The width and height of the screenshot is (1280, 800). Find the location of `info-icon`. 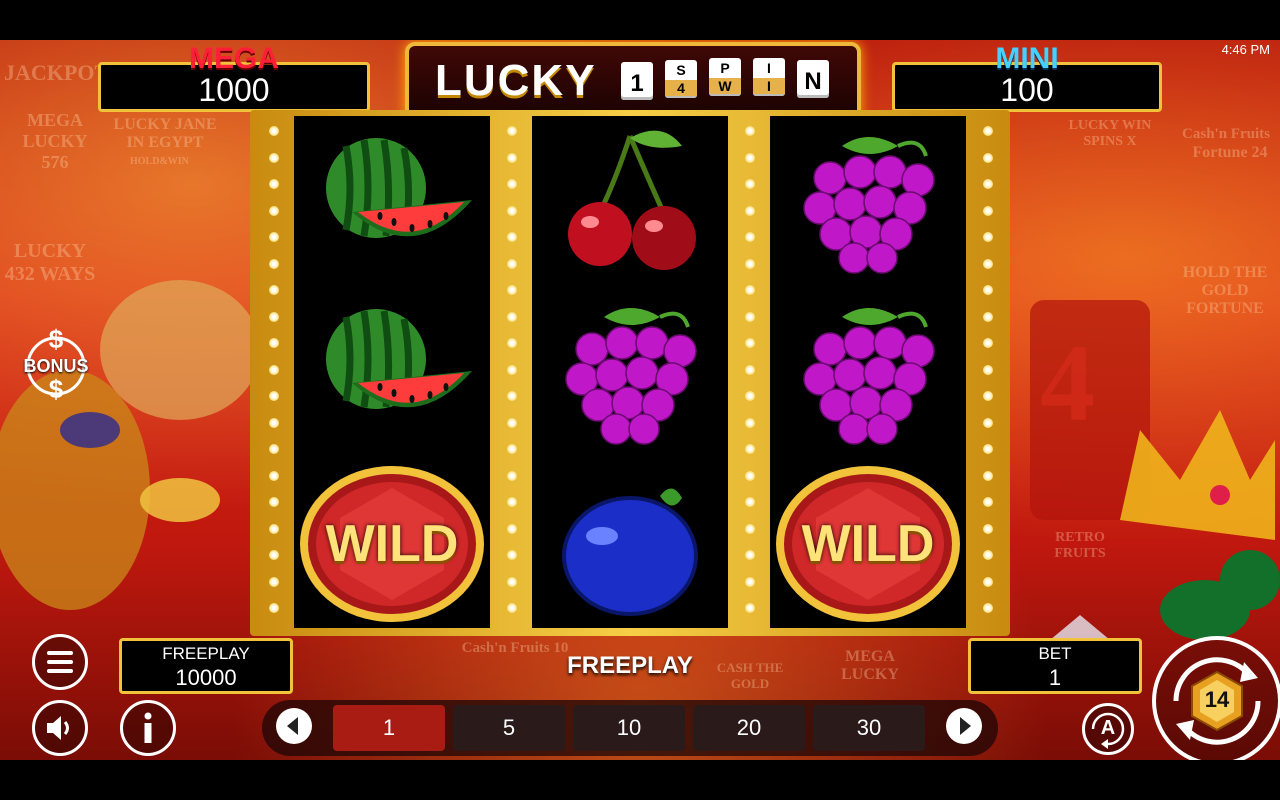

info-icon is located at coordinates (148, 727).